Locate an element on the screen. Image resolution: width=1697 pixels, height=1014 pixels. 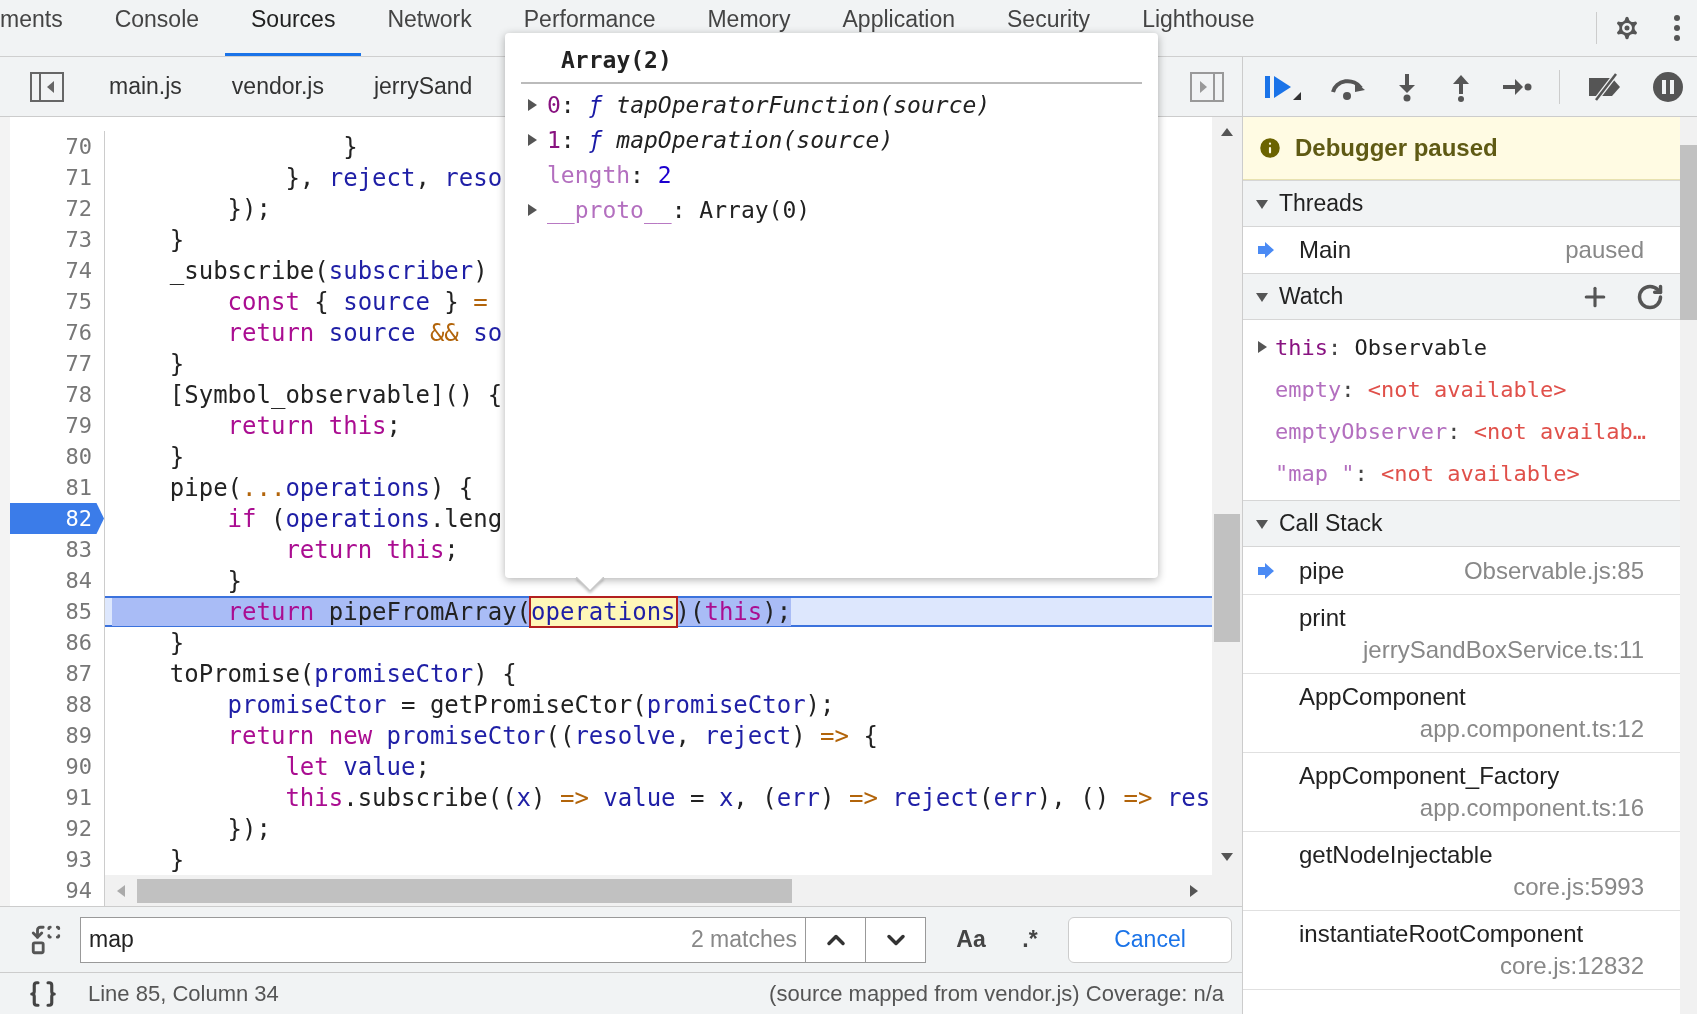
watch-expression: empty: <not available> is located at coordinates (1421, 389).